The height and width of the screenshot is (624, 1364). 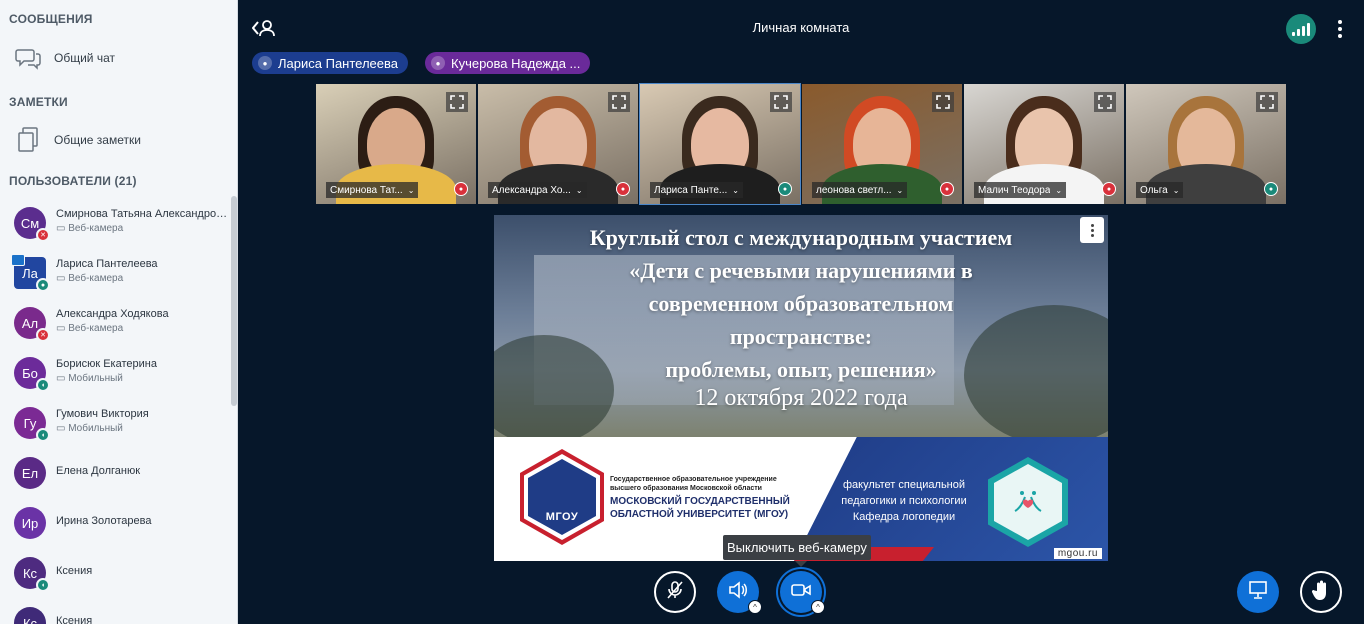 I want to click on video-tile: Ольга ⌄ ●, so click(x=1206, y=144).